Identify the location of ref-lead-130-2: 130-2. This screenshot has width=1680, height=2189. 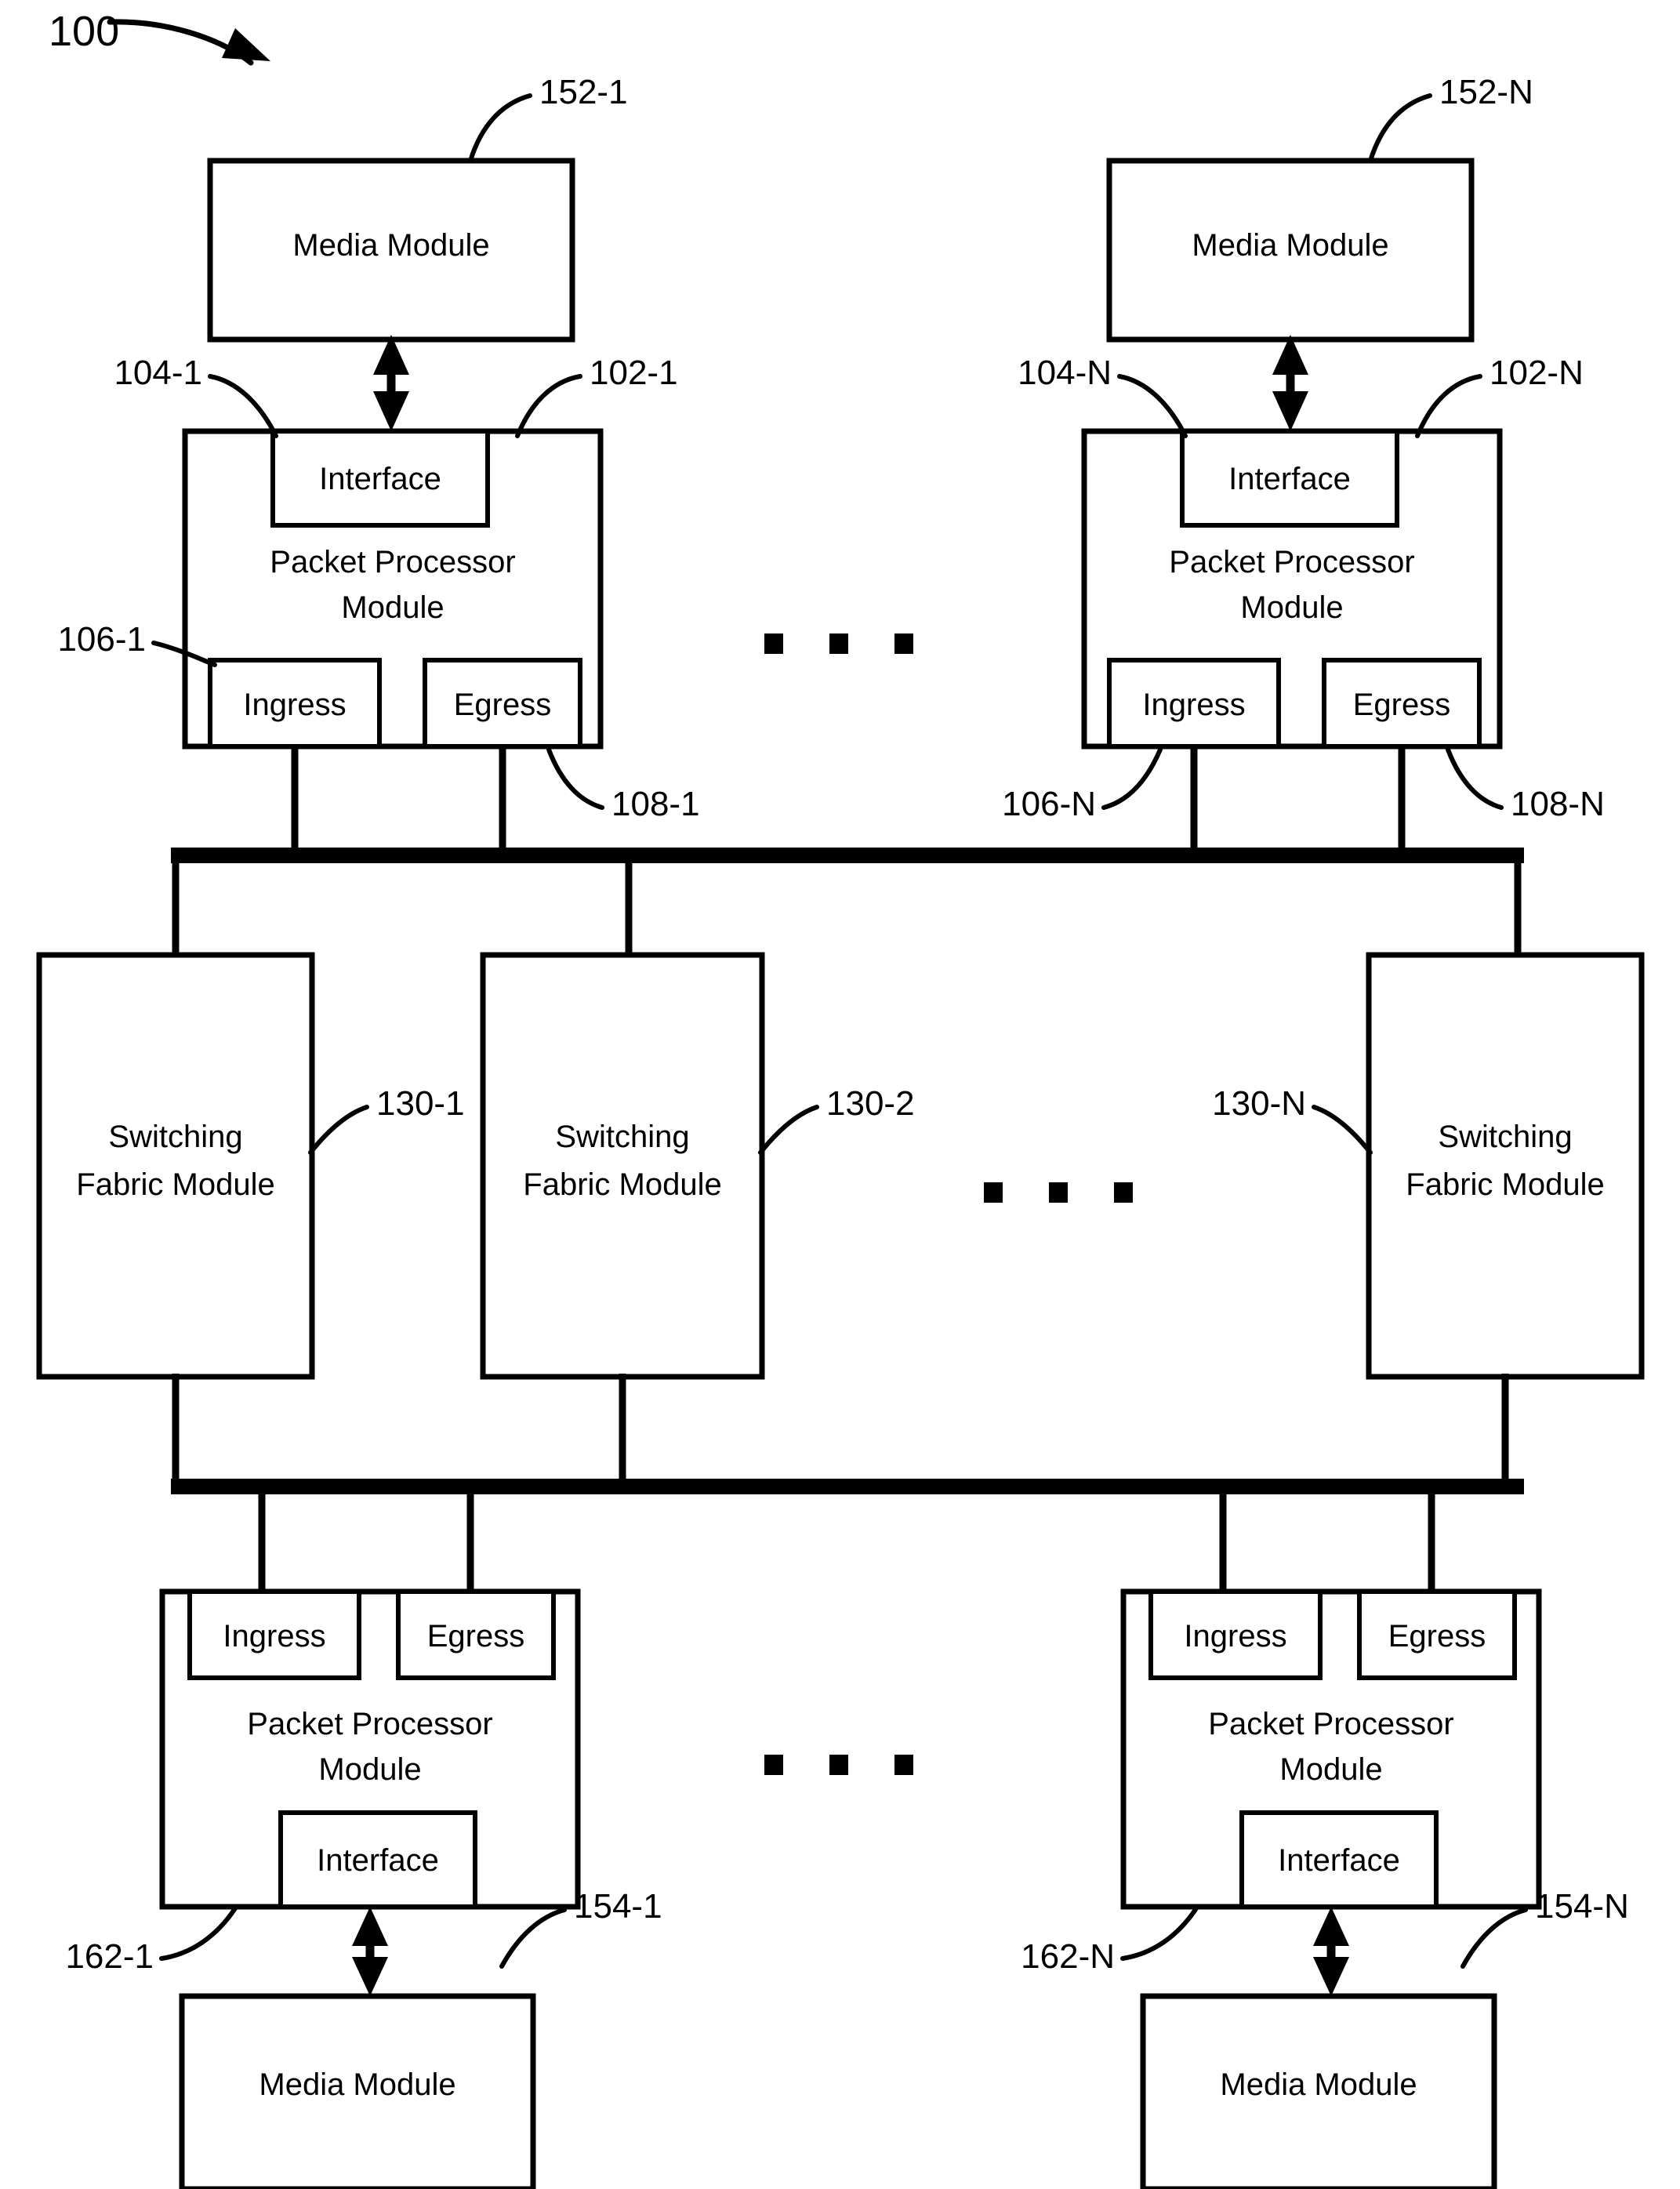
(836, 1119).